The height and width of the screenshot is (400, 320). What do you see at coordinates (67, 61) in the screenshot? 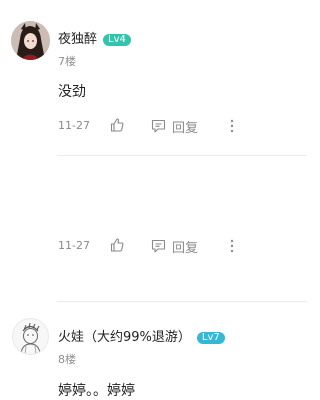
I see `floor-number: 7楼` at bounding box center [67, 61].